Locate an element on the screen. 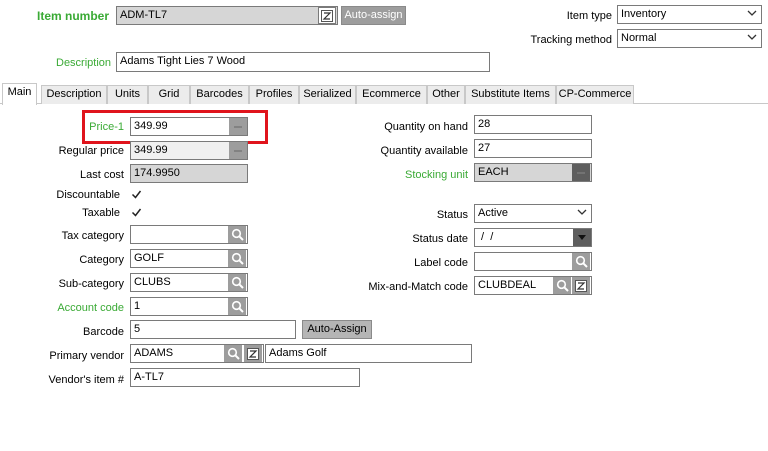 The height and width of the screenshot is (451, 768). tab-barcodes: Barcodes is located at coordinates (219, 94).